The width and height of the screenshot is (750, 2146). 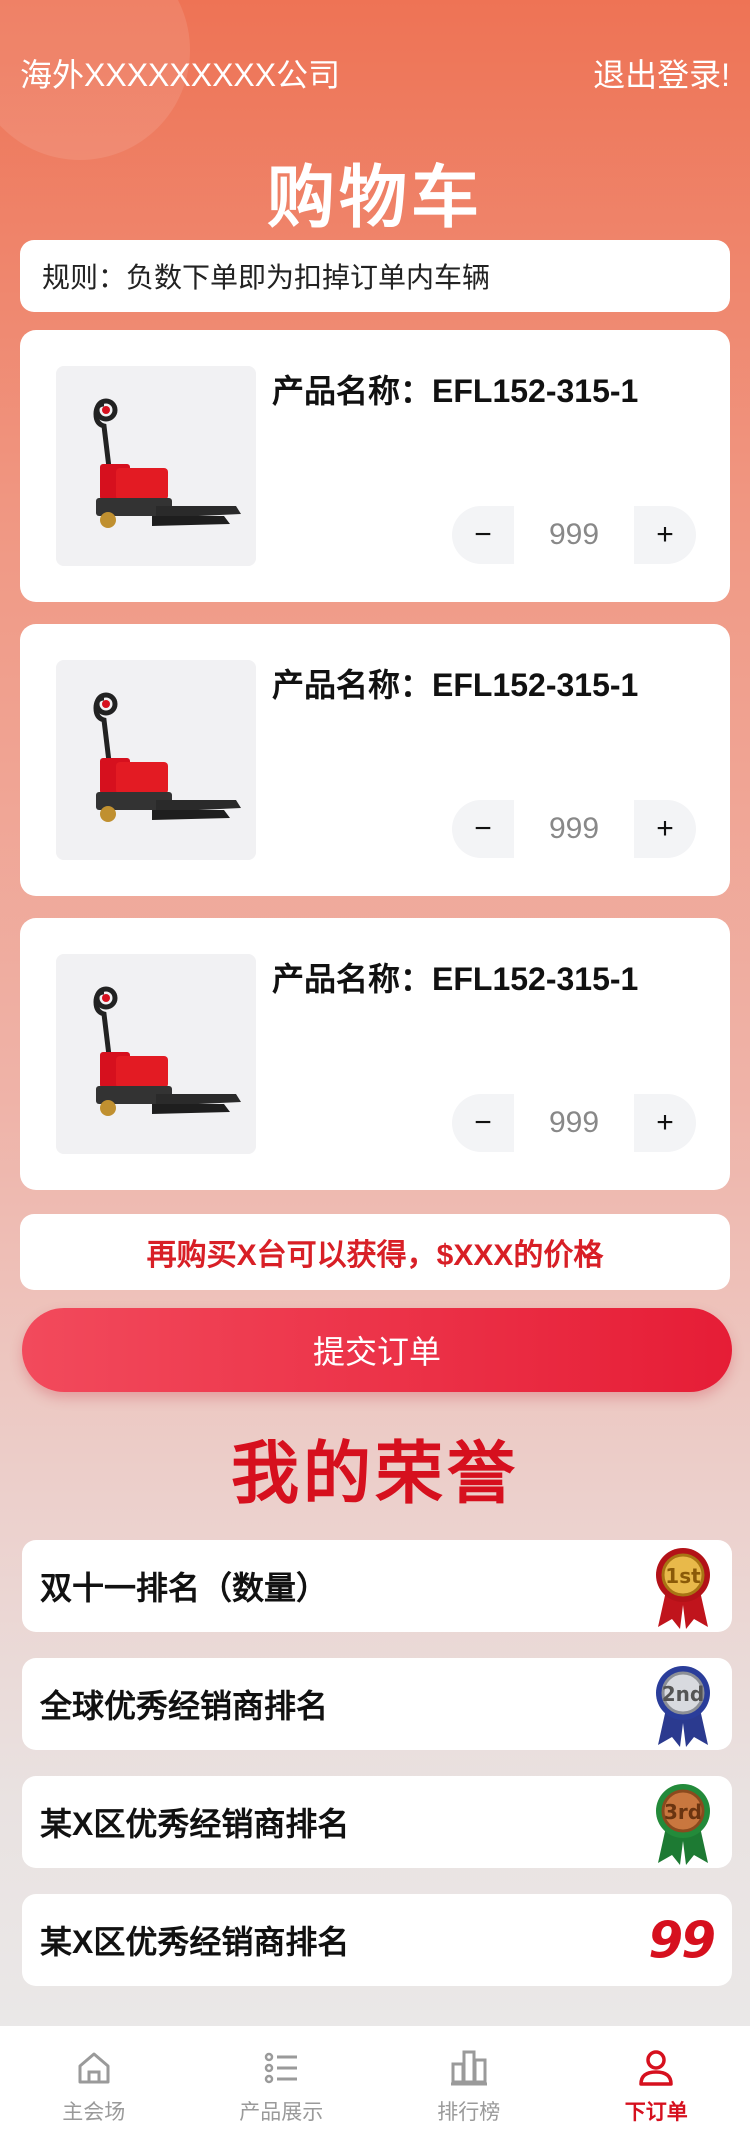 I want to click on medal-text: 1st, so click(x=683, y=1576).